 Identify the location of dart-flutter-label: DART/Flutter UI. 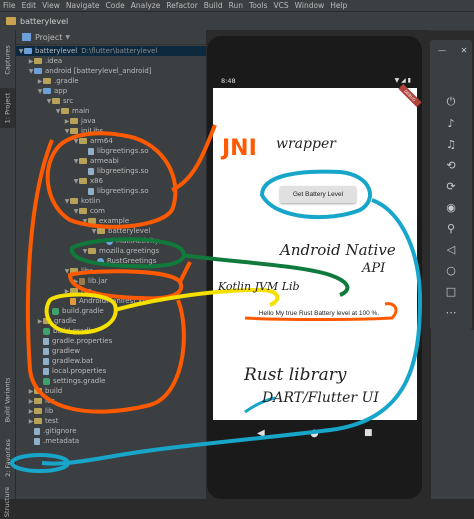
(320, 398).